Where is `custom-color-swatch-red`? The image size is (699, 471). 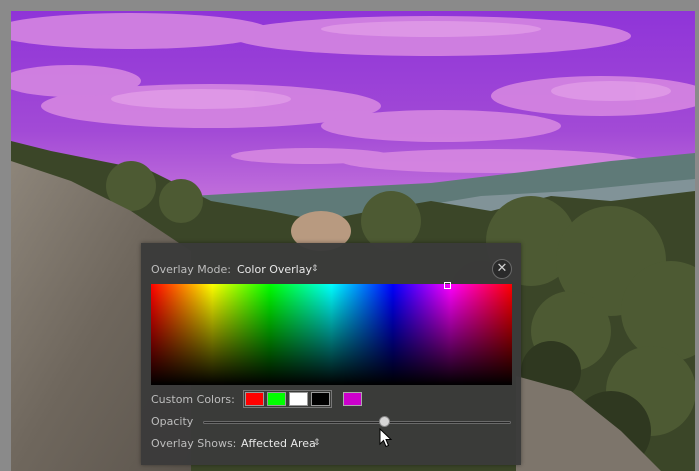
custom-color-swatch-red is located at coordinates (254, 399).